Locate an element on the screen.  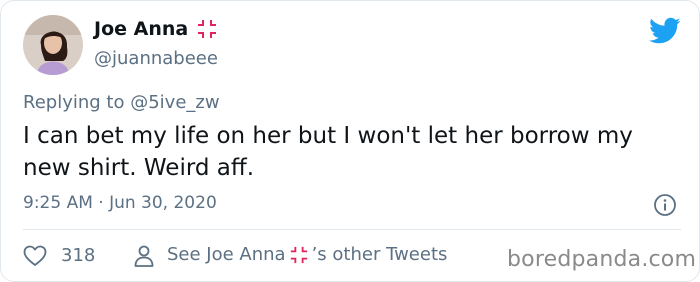
author-handle: @juannabeee is located at coordinates (156, 58).